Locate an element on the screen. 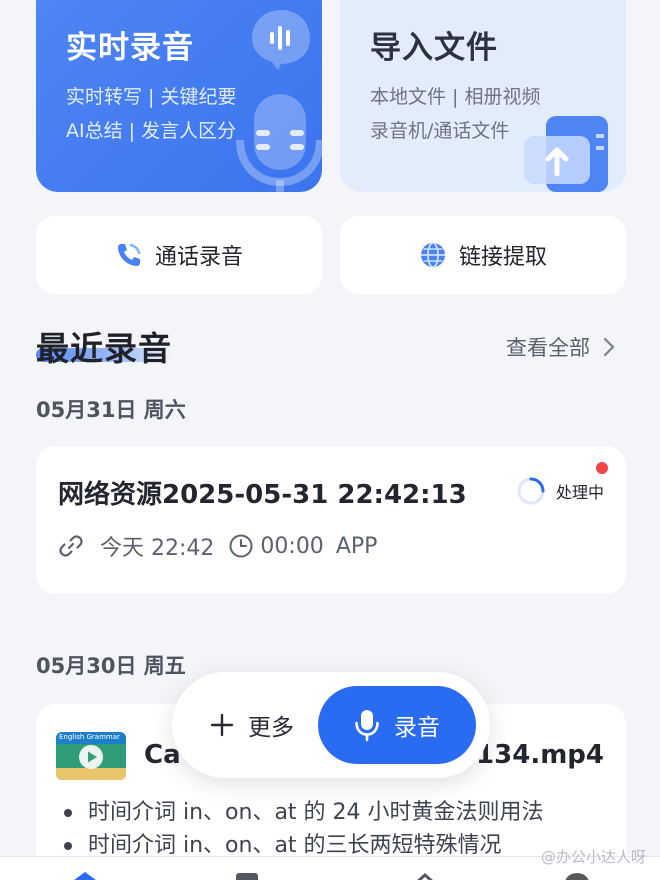 This screenshot has height=880, width=660. live-recording-title: 实时录音 is located at coordinates (130, 48).